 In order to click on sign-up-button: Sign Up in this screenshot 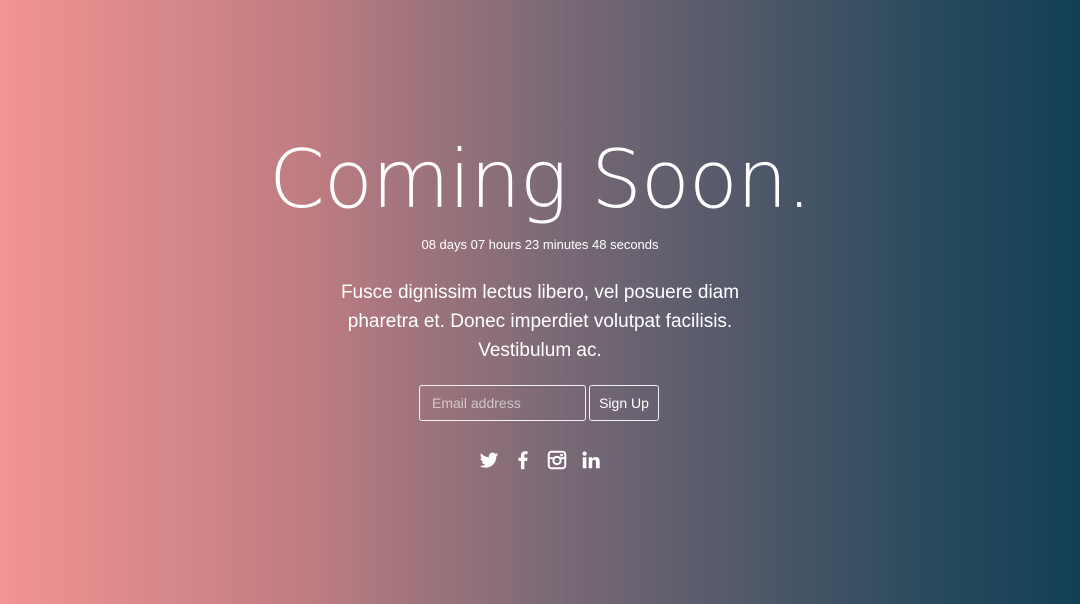, I will do `click(624, 403)`.